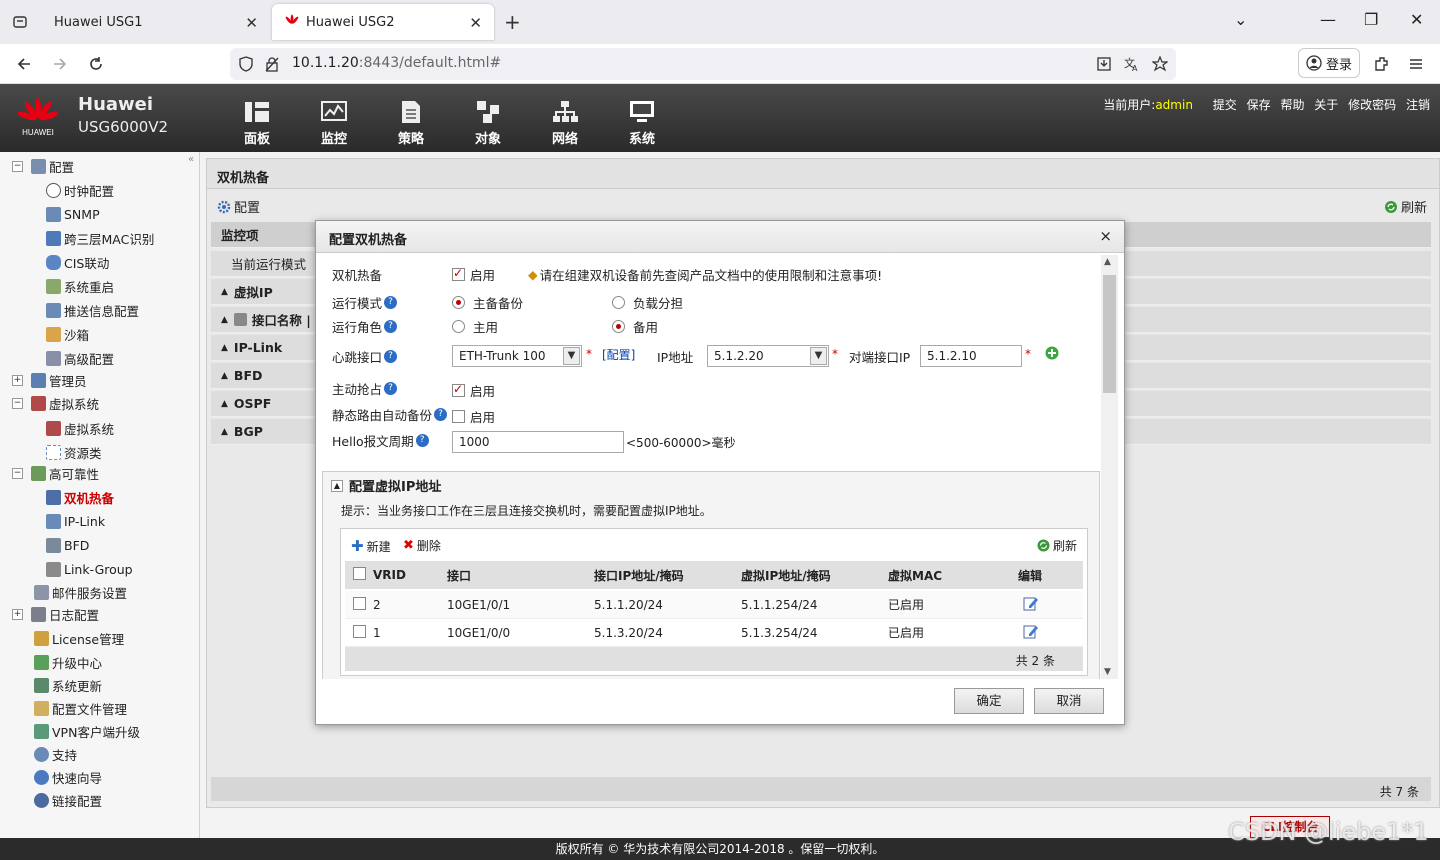 This screenshot has width=1440, height=860. I want to click on sidebar-item-link-config: 链接配置, so click(51, 800).